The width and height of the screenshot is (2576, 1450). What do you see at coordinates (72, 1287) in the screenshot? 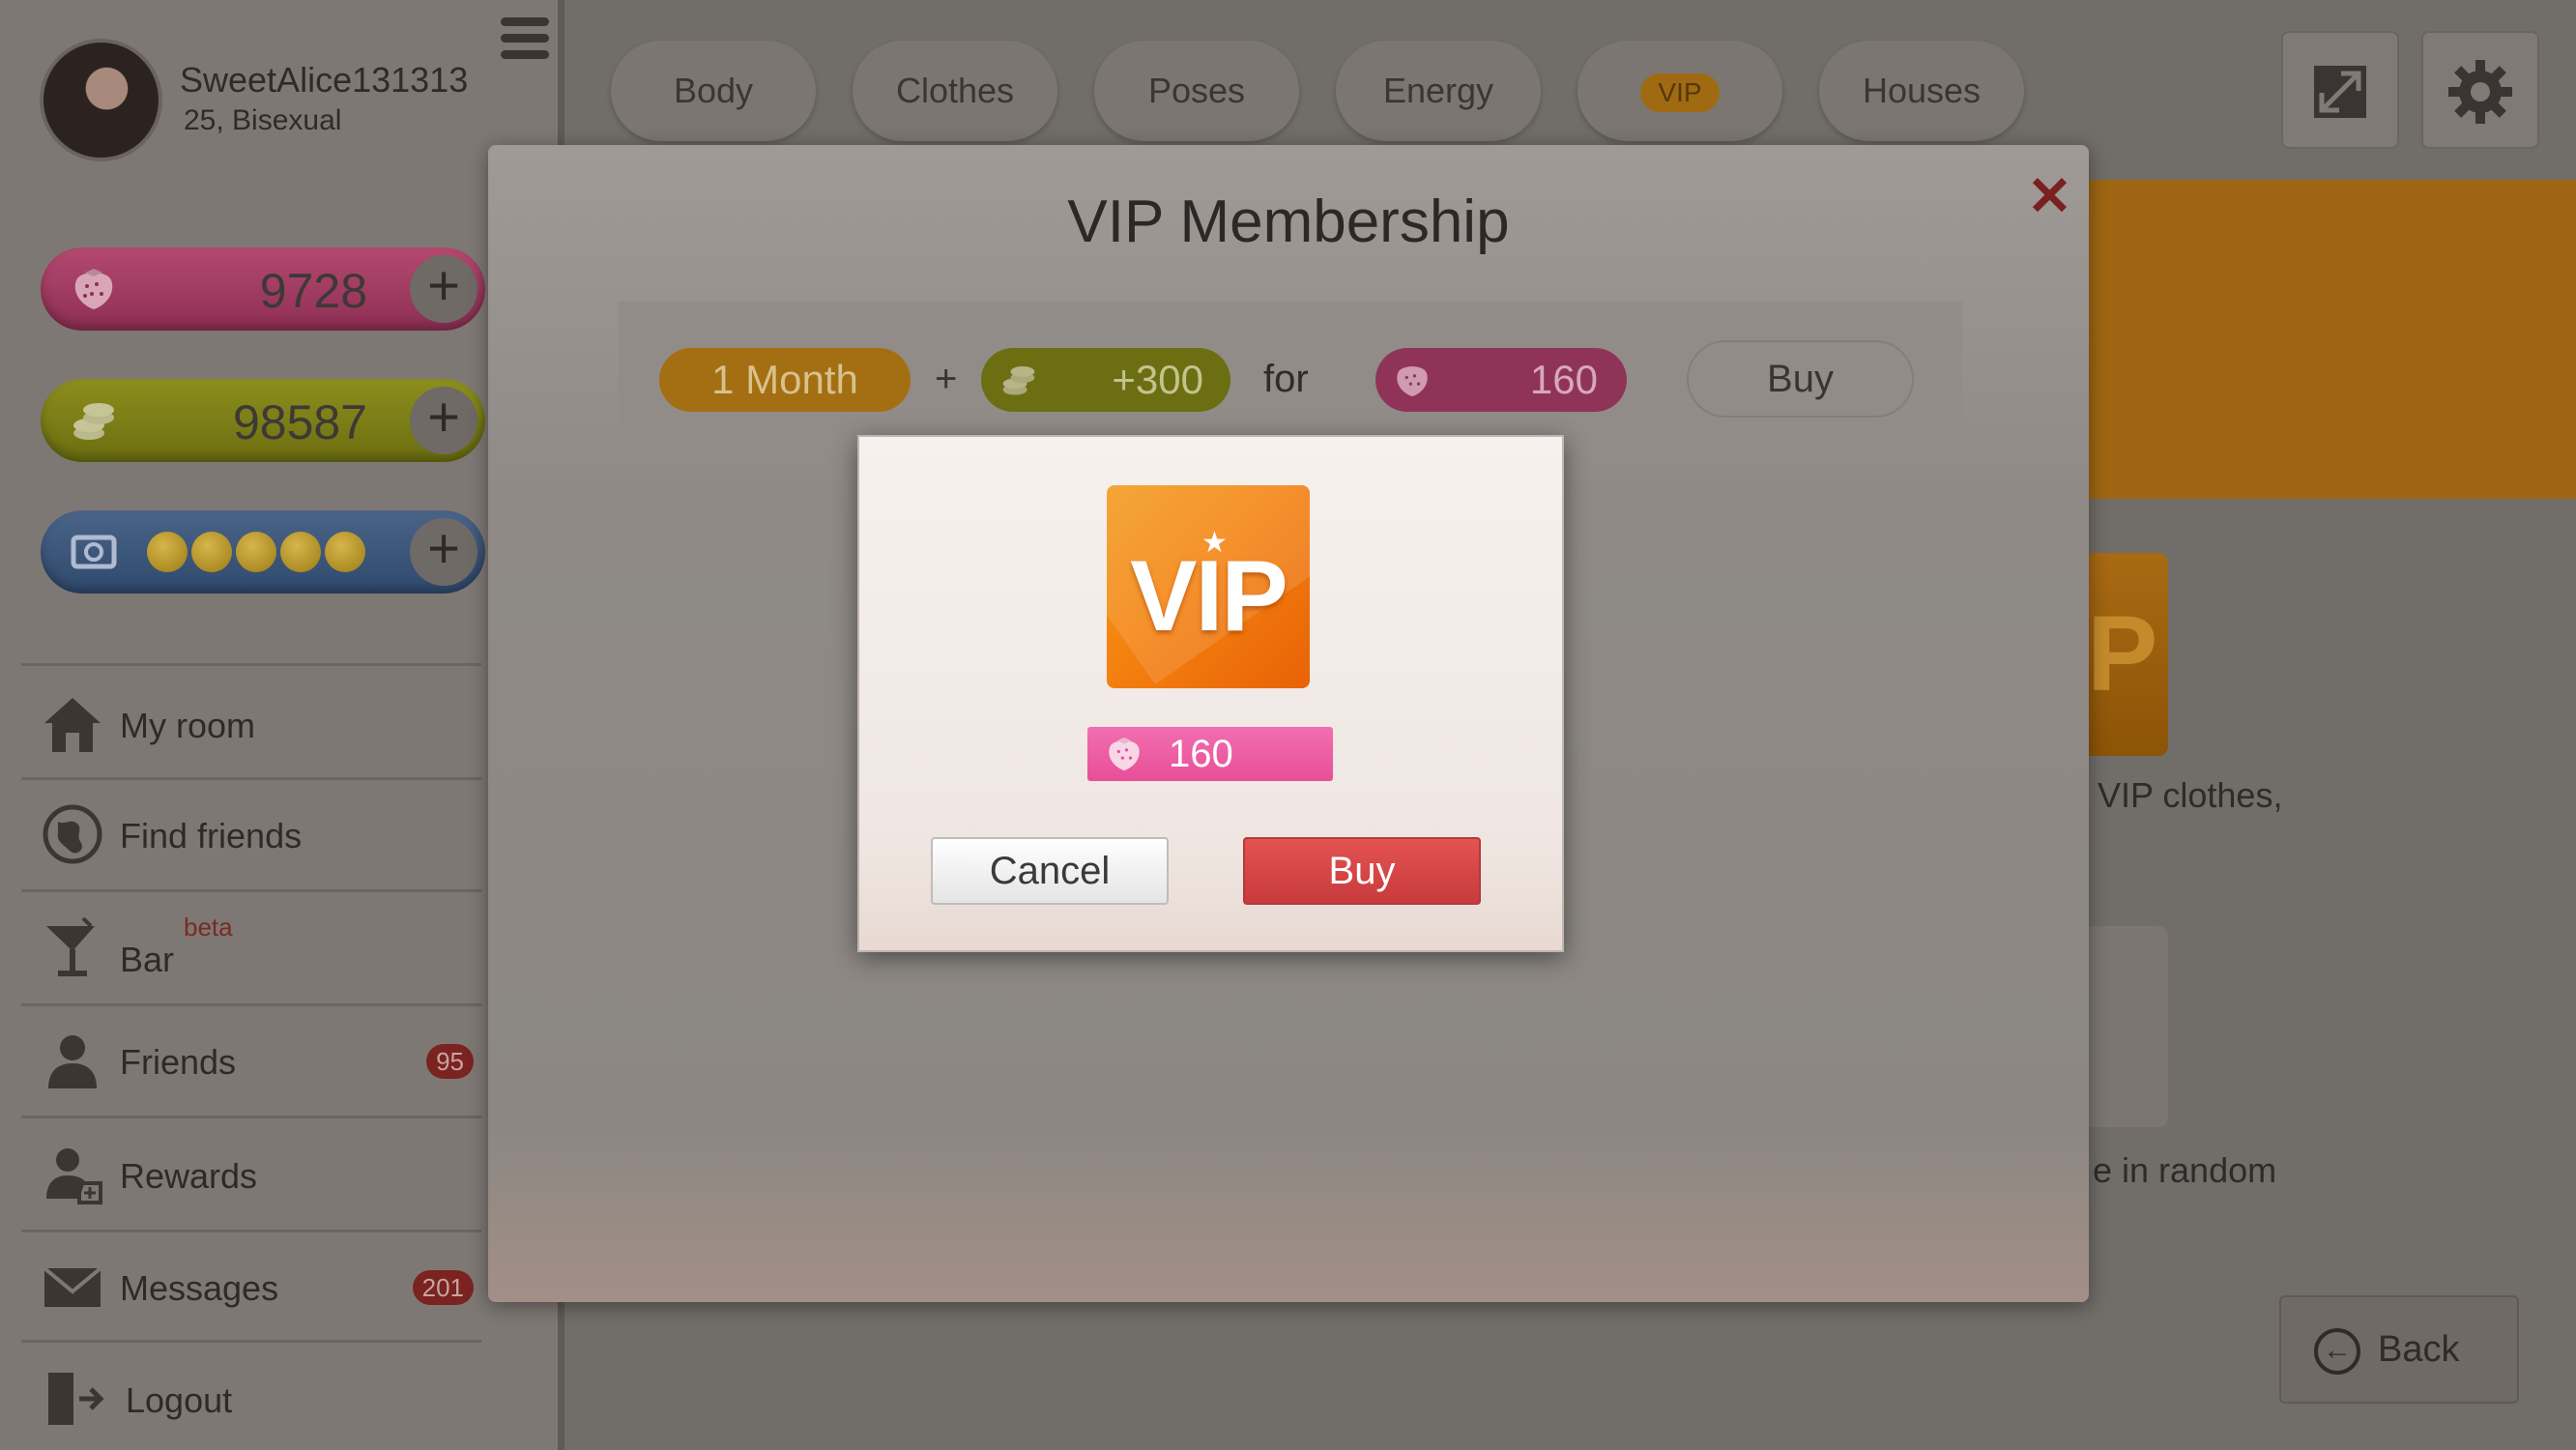
I see `envelope-icon` at bounding box center [72, 1287].